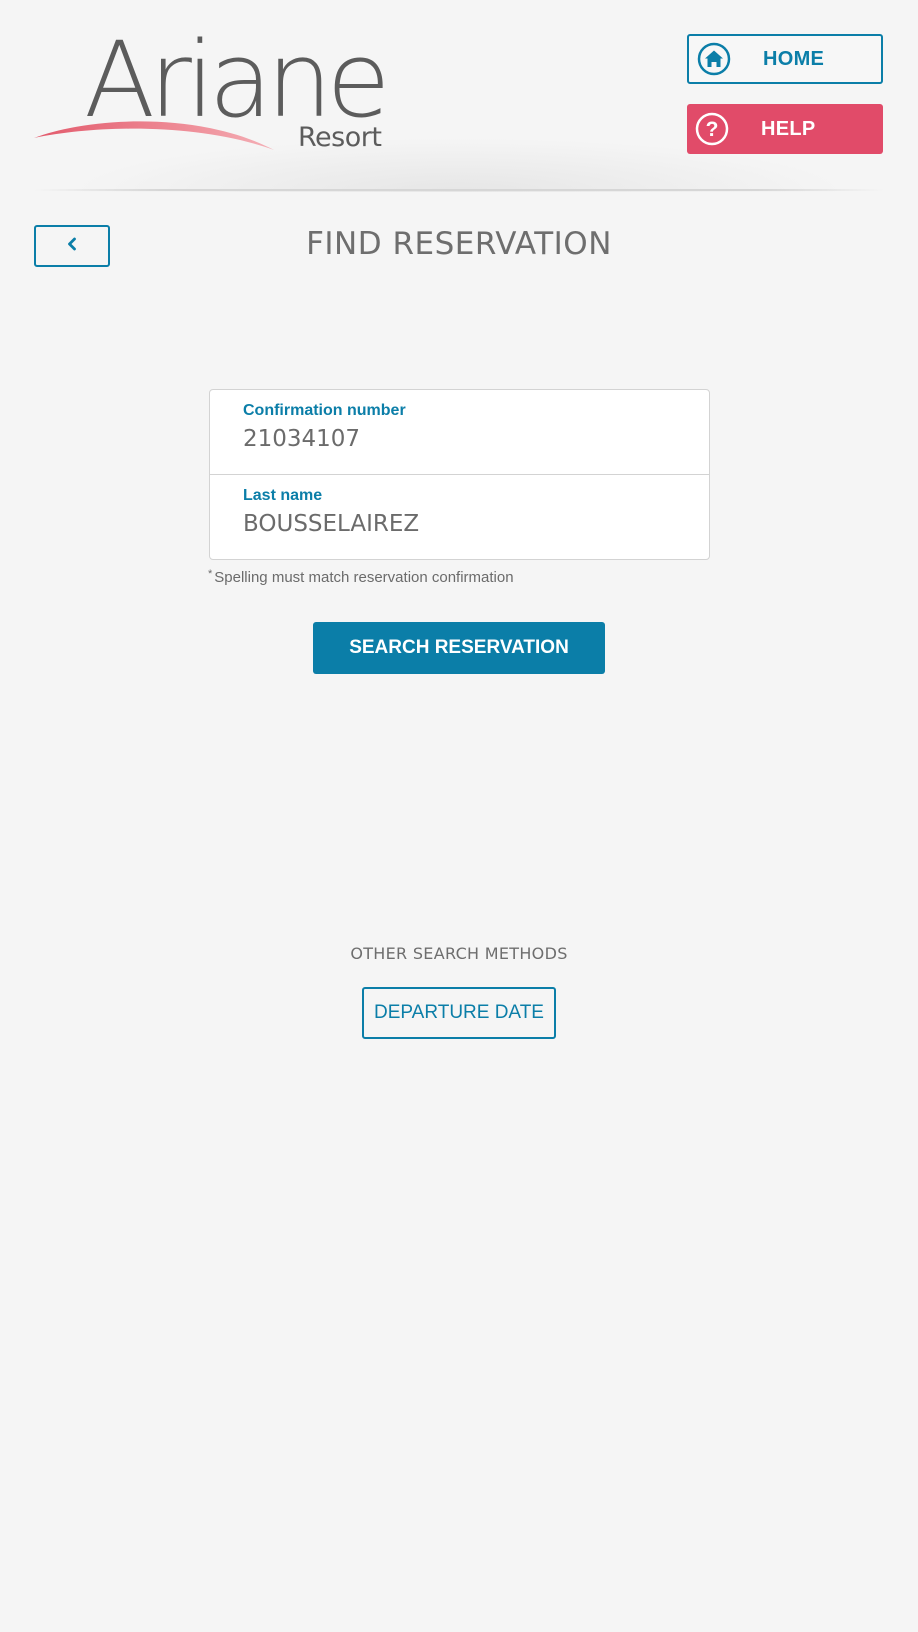 This screenshot has width=918, height=1632. I want to click on ariane-resort-logo: Ariane Resort, so click(211, 95).